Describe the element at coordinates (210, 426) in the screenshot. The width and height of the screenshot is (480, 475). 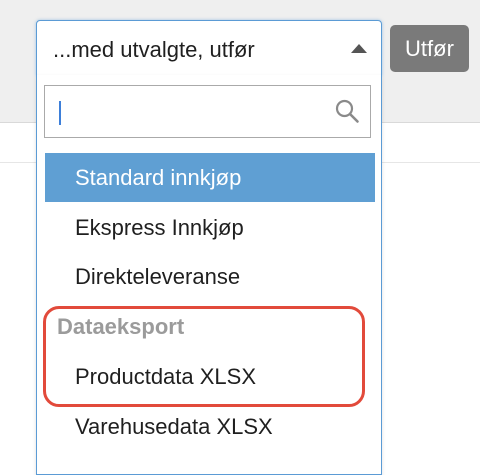
I see `option-warehouse-data-xlsx: Varehusedata XLSX` at that location.